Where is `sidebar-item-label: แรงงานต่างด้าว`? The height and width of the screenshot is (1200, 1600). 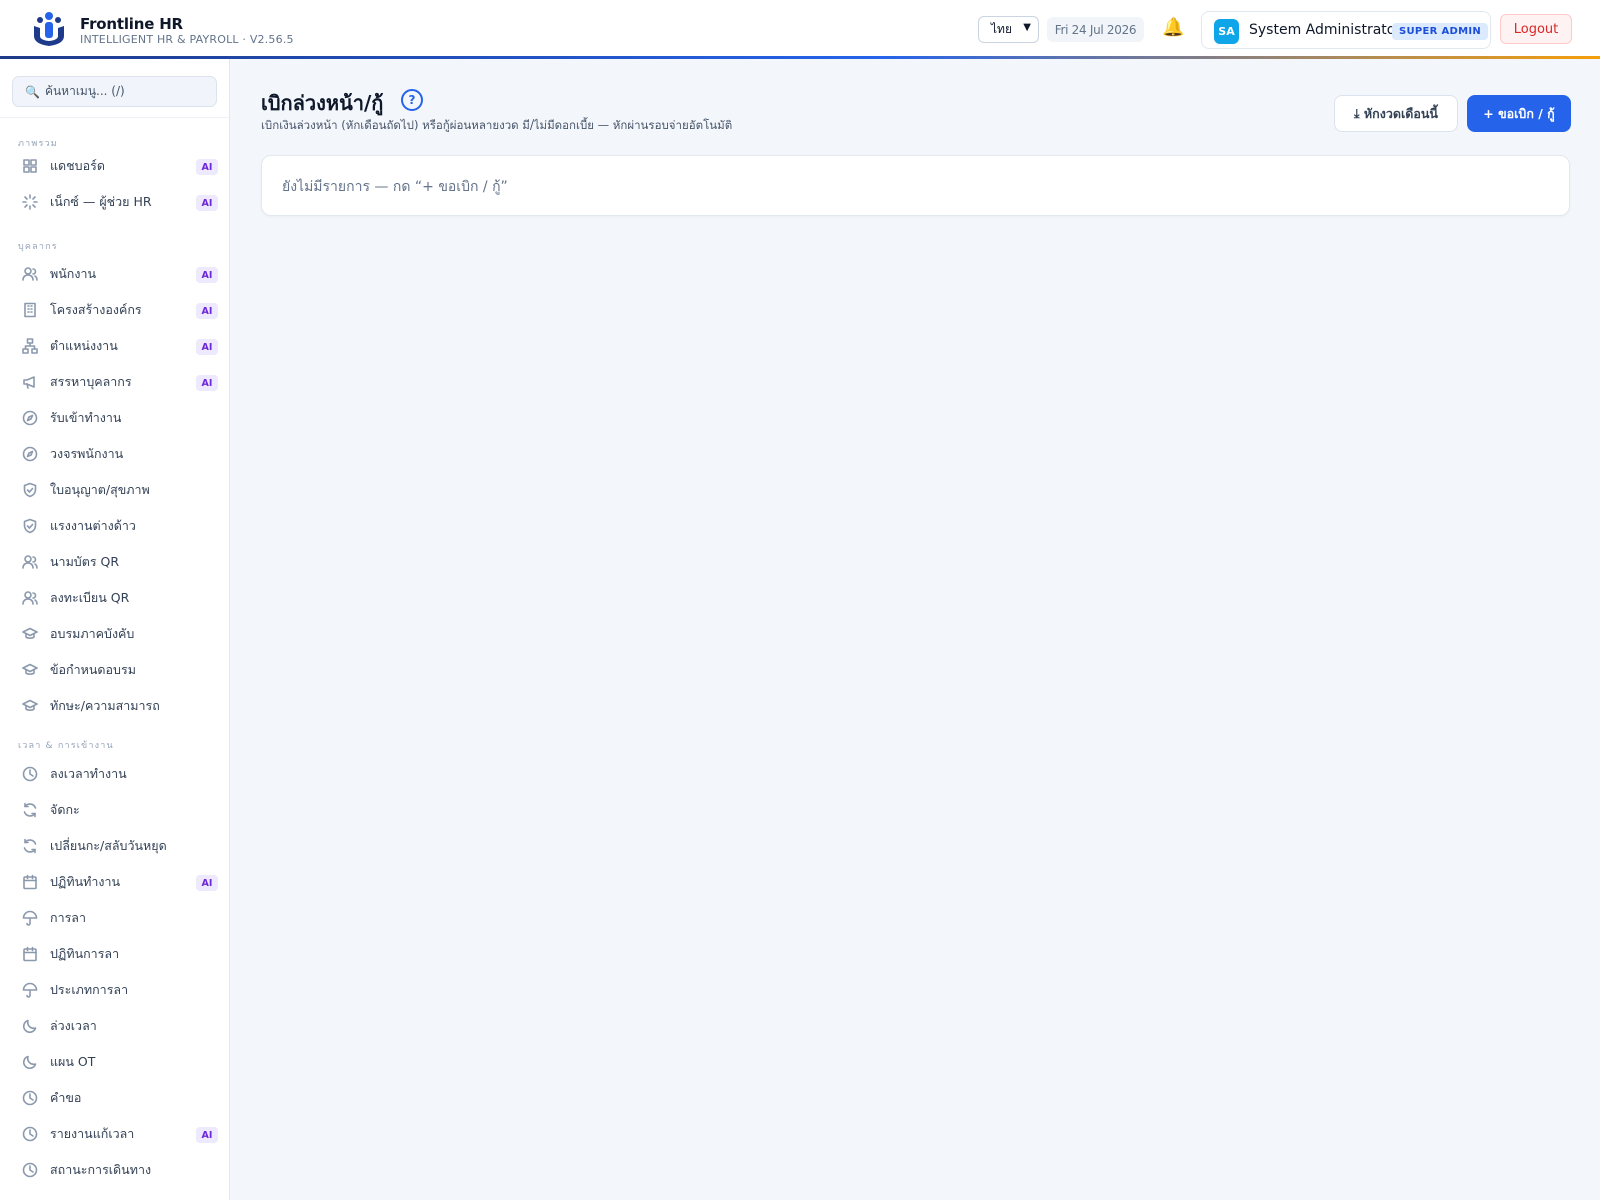 sidebar-item-label: แรงงานต่างด้าว is located at coordinates (93, 525).